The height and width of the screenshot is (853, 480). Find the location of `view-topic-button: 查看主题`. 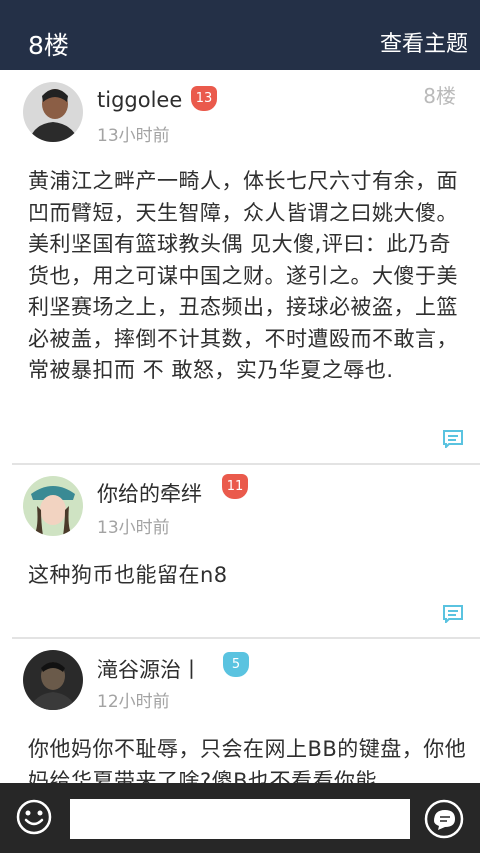

view-topic-button: 查看主题 is located at coordinates (424, 42).